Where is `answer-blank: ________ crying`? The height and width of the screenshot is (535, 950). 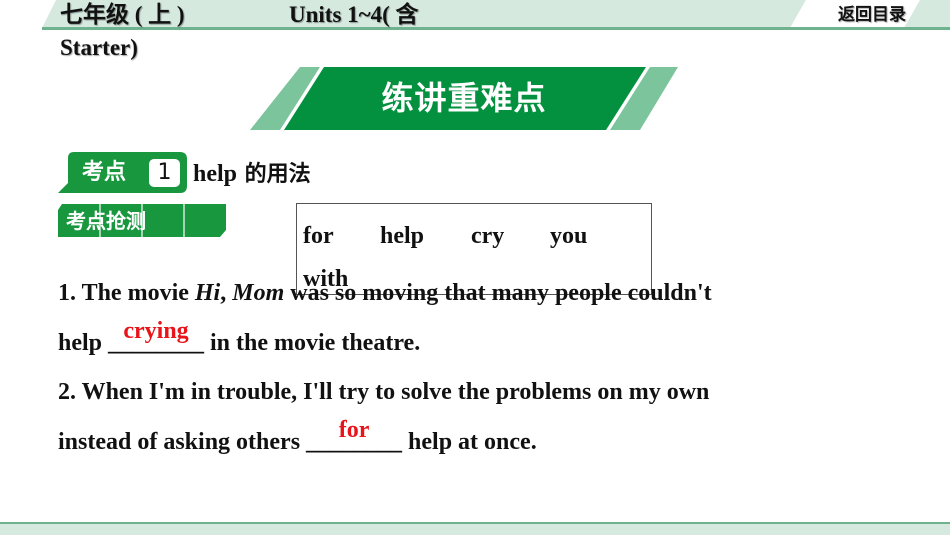 answer-blank: ________ crying is located at coordinates (156, 337).